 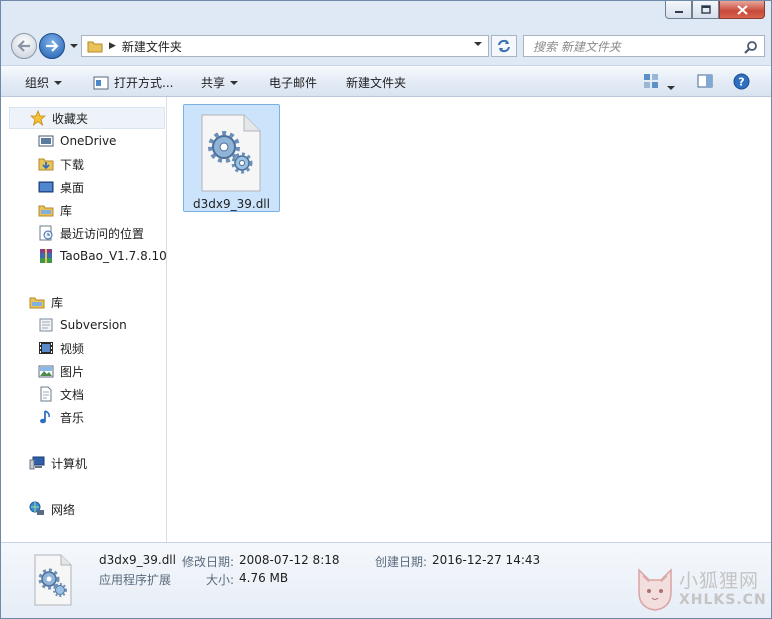 I want to click on maximize-button, so click(x=705, y=10).